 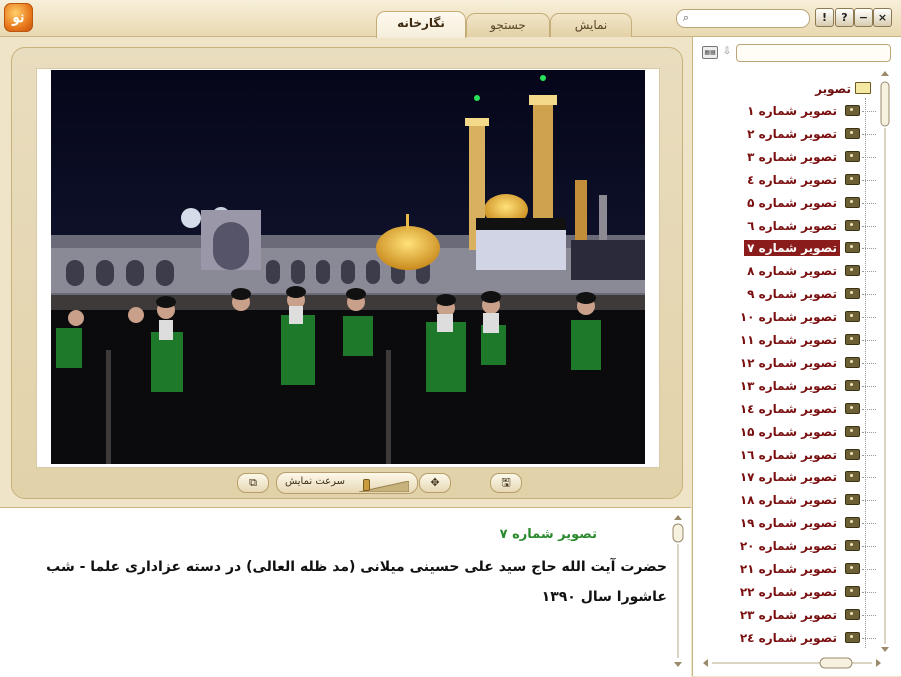 I want to click on tree-item: تصویر شماره ۱۸, so click(x=806, y=500).